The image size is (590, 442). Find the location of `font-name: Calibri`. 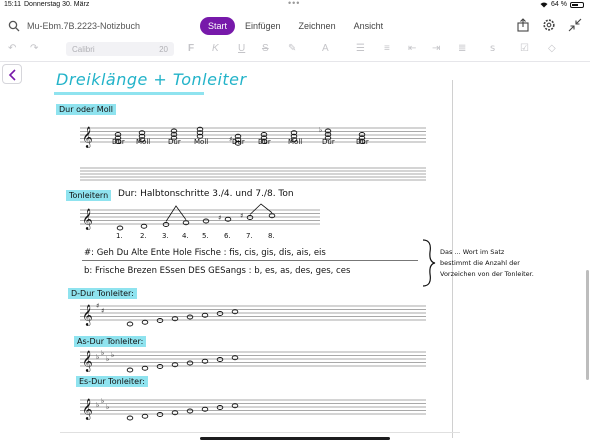

font-name: Calibri is located at coordinates (83, 49).